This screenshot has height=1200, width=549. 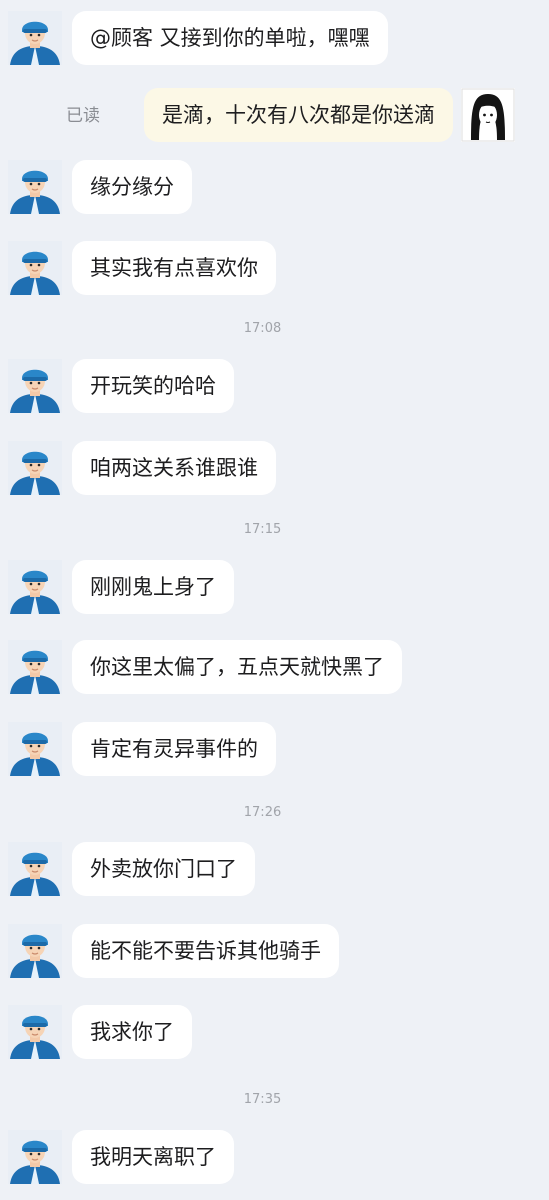 I want to click on message-bubble: 刚刚鬼上身了, so click(x=153, y=587).